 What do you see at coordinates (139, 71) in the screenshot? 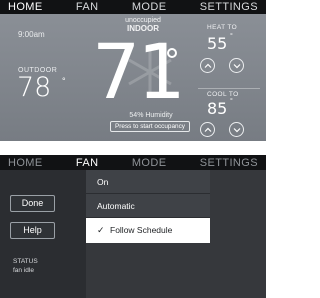
I see `indoor-temperature: 71` at bounding box center [139, 71].